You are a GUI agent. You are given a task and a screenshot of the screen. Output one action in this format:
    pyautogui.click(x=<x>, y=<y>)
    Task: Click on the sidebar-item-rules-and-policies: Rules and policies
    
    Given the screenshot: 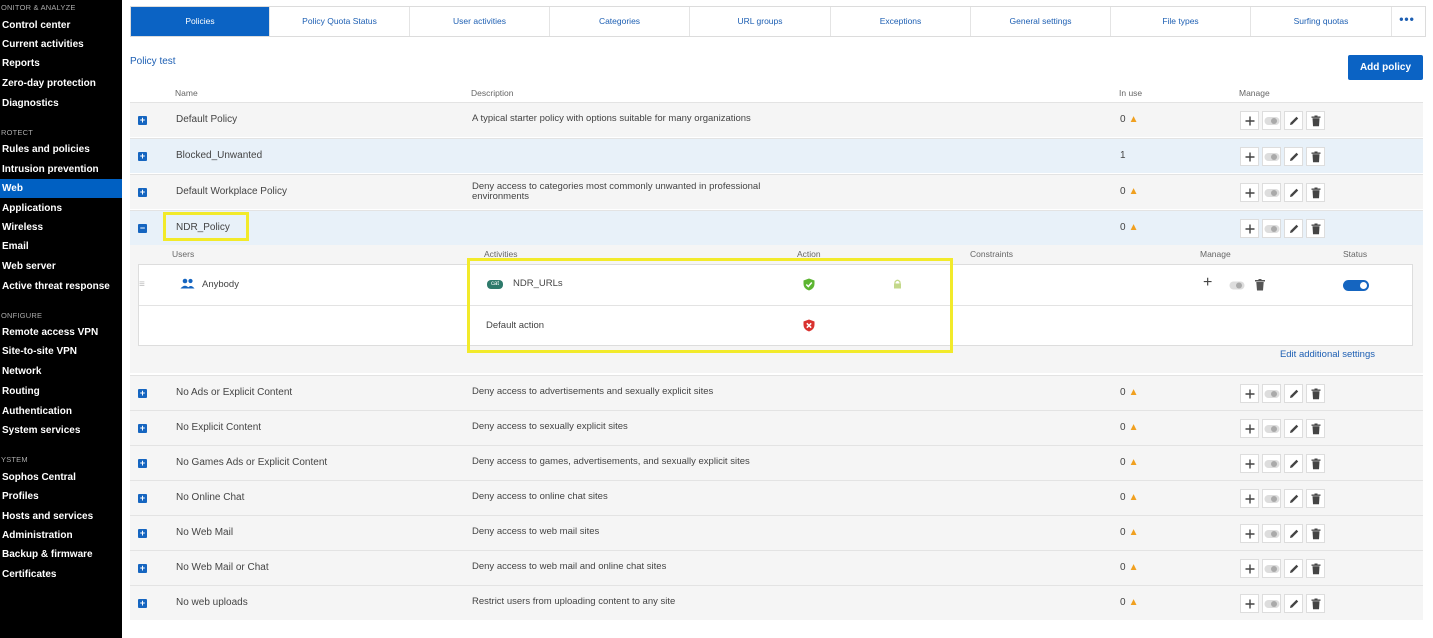 What is the action you would take?
    pyautogui.click(x=61, y=149)
    